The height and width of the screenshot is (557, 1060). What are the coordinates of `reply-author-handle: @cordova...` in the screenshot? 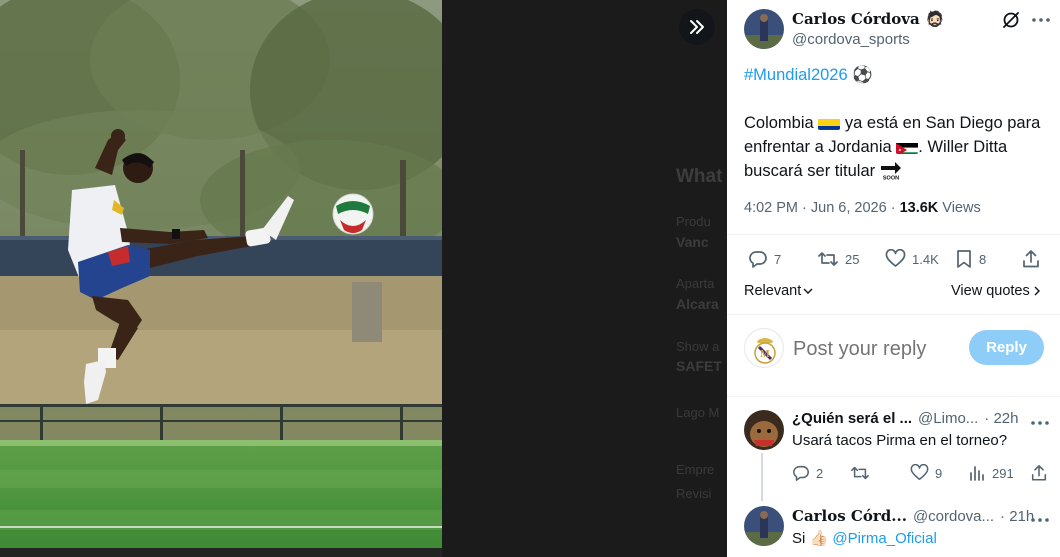 It's located at (953, 516).